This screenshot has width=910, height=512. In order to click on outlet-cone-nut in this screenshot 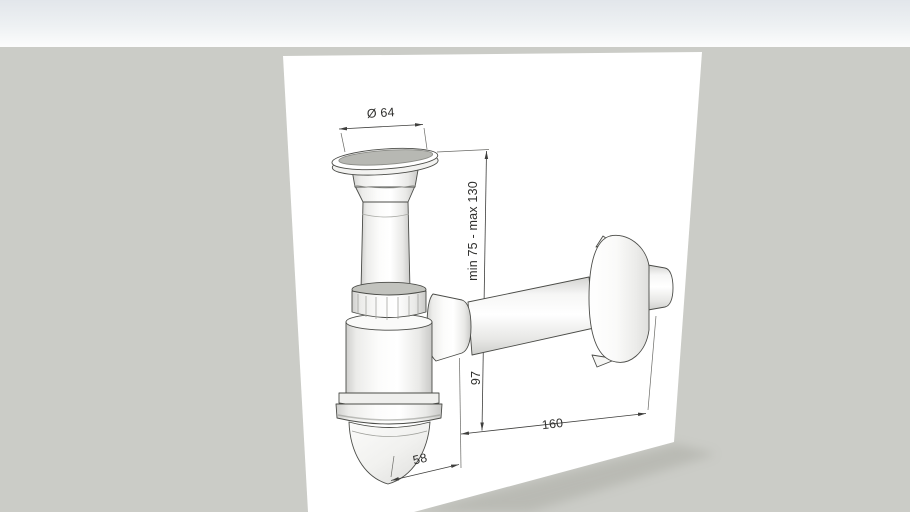, I will do `click(449, 327)`.